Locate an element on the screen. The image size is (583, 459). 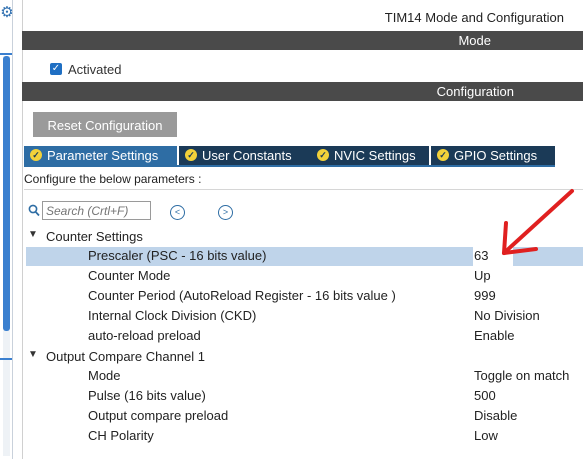
tab-user-constants: ✓ User Constants is located at coordinates (254, 155).